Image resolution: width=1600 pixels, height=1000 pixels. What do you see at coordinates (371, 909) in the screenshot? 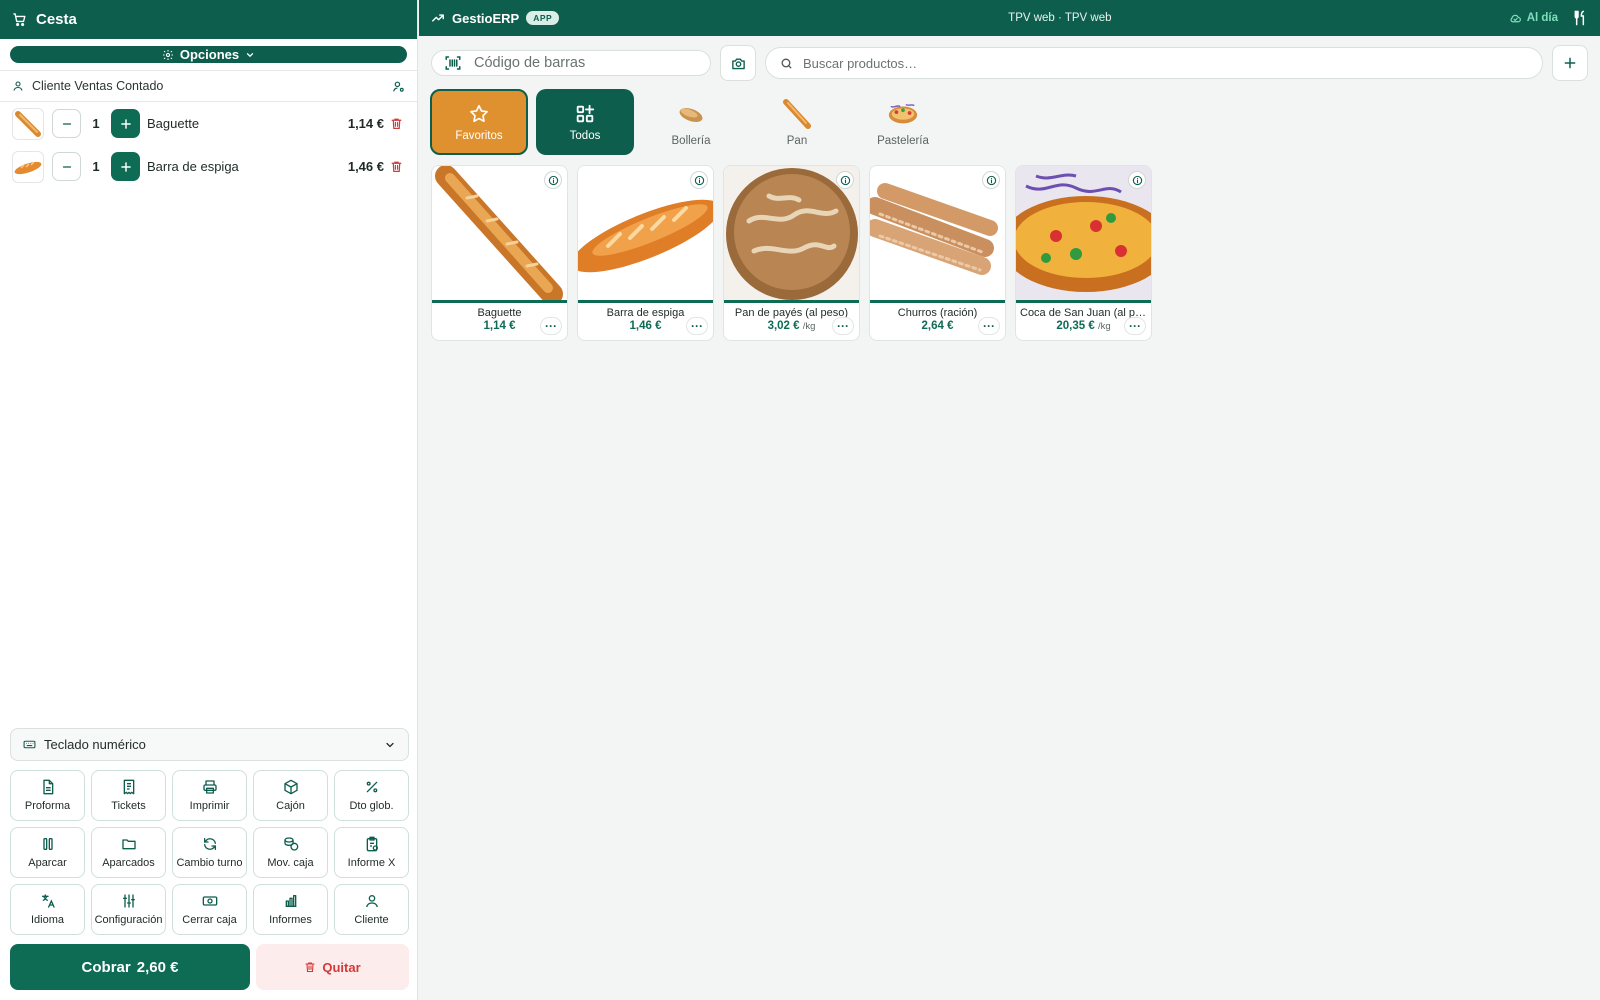
I see `client-button: Cliente` at bounding box center [371, 909].